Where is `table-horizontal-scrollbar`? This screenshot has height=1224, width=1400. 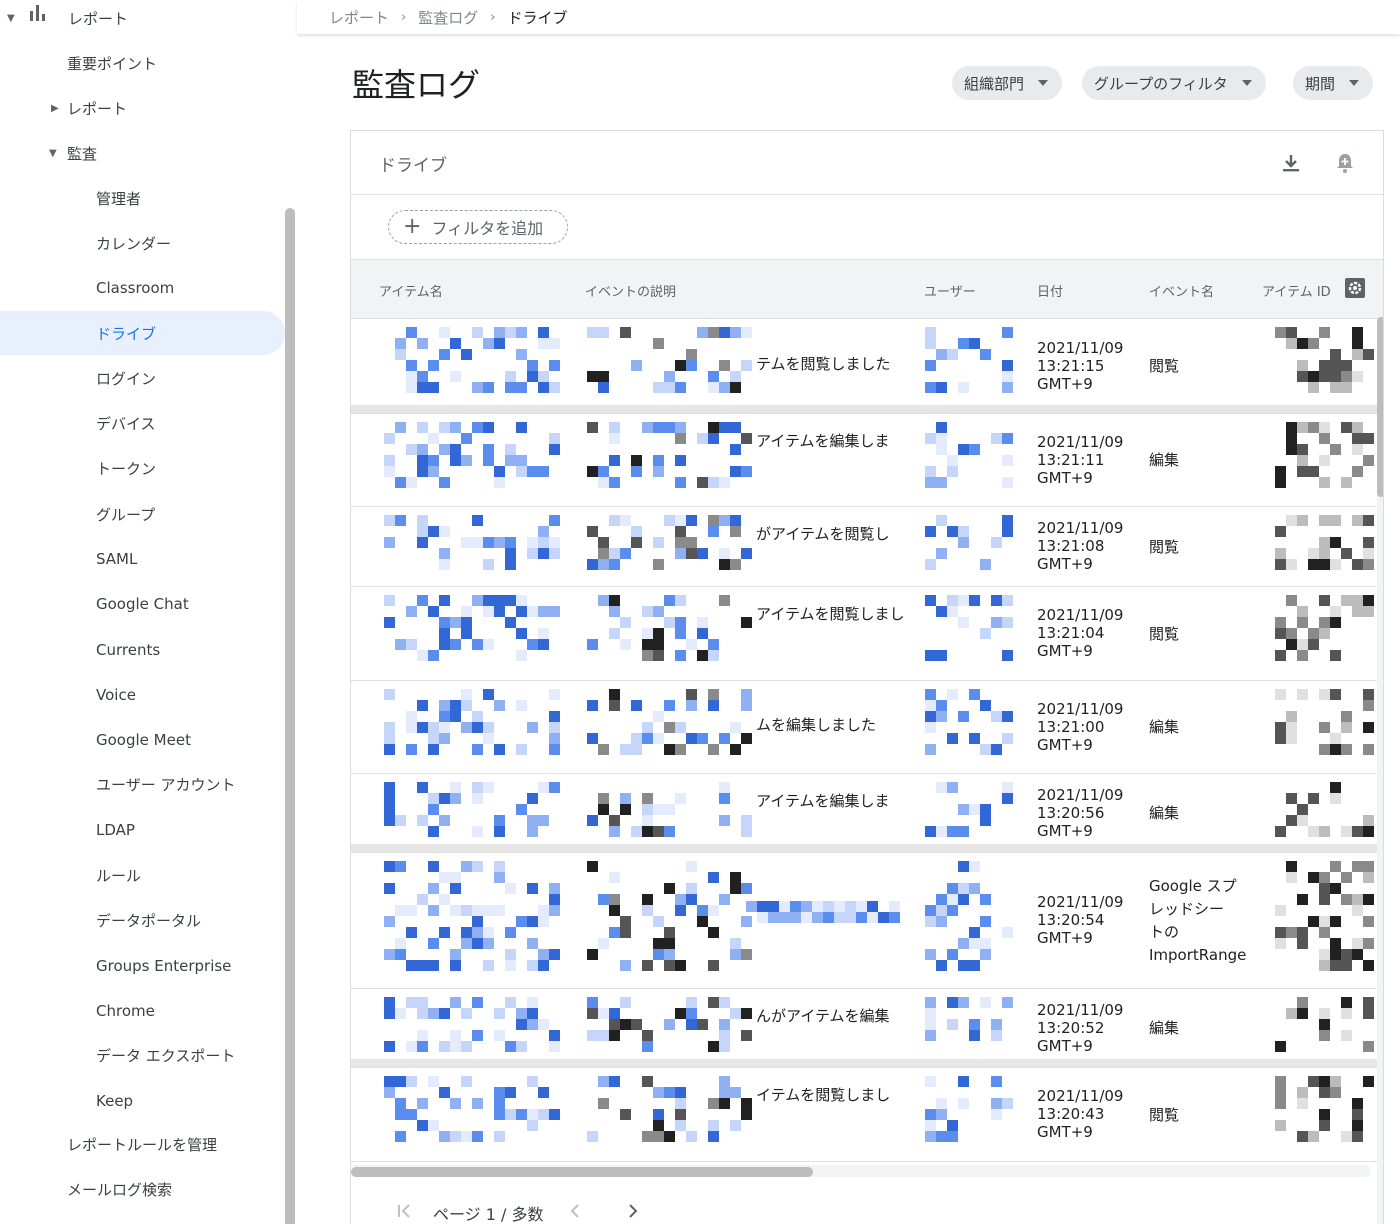
table-horizontal-scrollbar is located at coordinates (861, 1171).